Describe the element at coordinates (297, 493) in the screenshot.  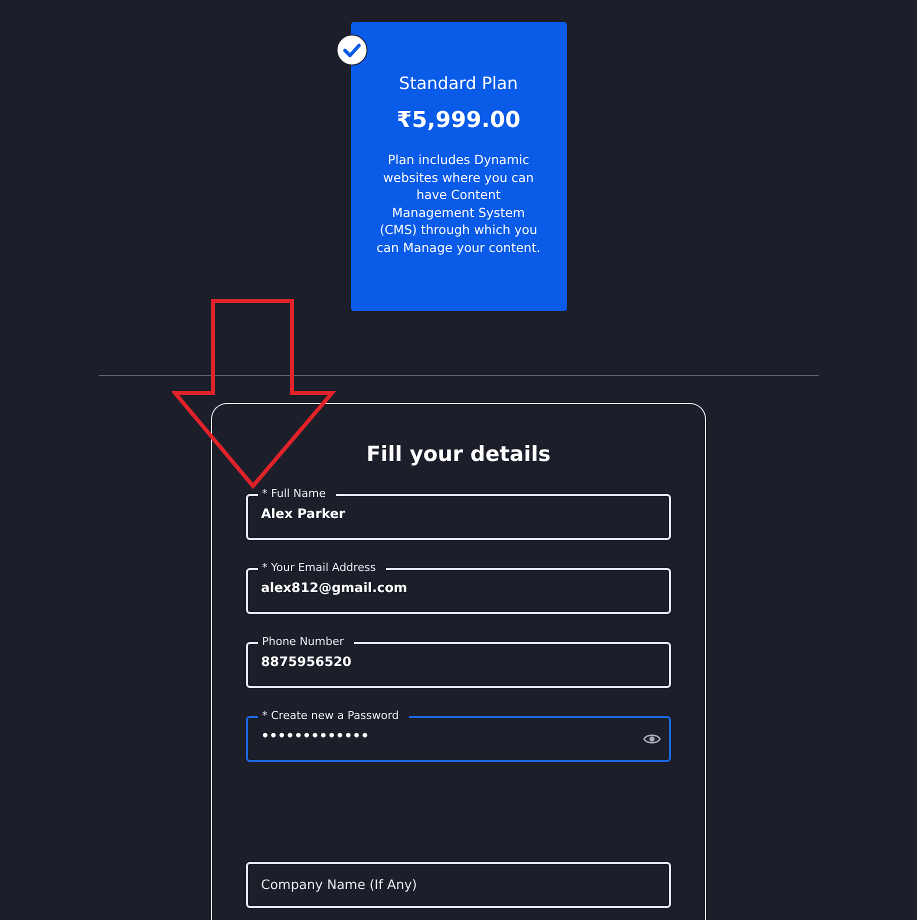
I see `field-label: * Full Name` at that location.